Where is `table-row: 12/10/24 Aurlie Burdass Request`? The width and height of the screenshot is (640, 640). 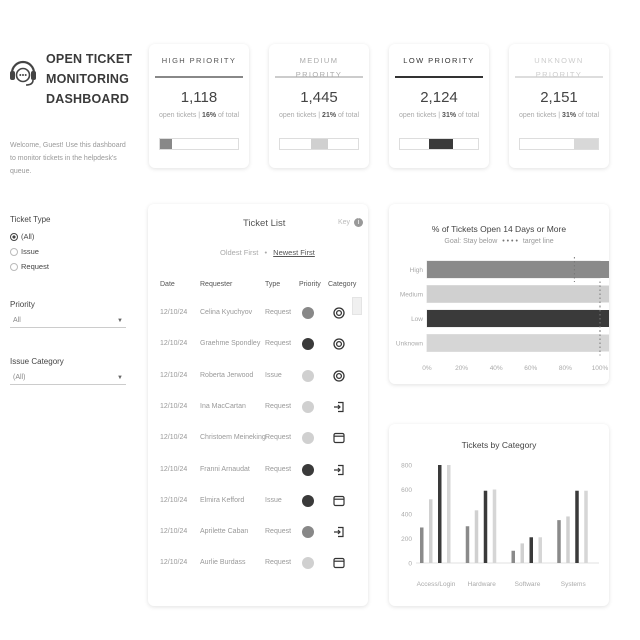 table-row: 12/10/24 Aurlie Burdass Request is located at coordinates (260, 571).